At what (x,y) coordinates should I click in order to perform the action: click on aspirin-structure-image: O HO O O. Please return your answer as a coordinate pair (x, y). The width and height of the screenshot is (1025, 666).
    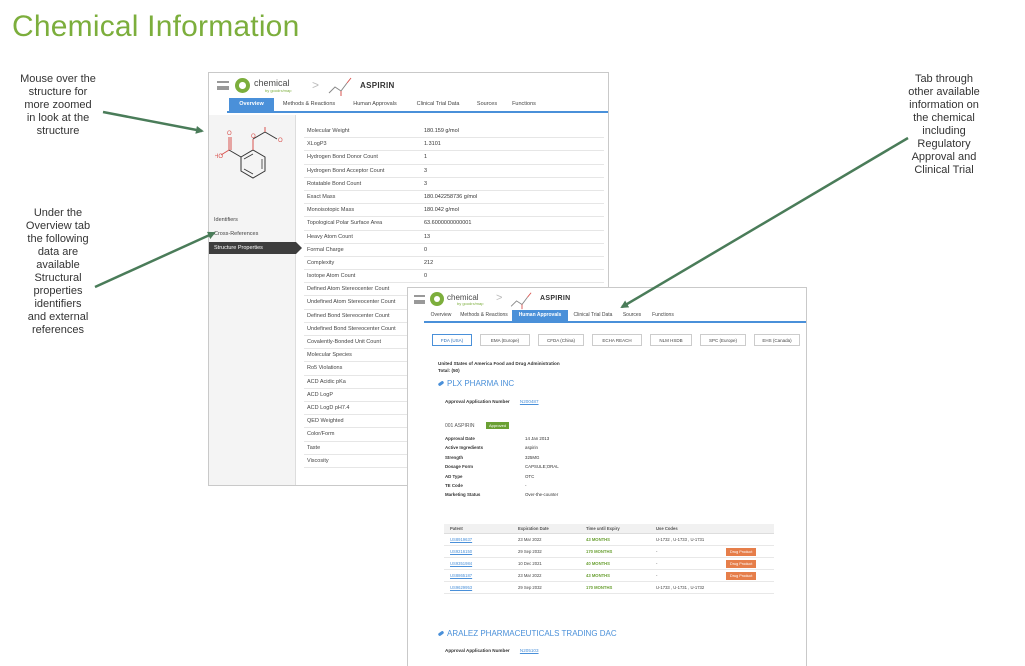
    Looking at the image, I should click on (250, 167).